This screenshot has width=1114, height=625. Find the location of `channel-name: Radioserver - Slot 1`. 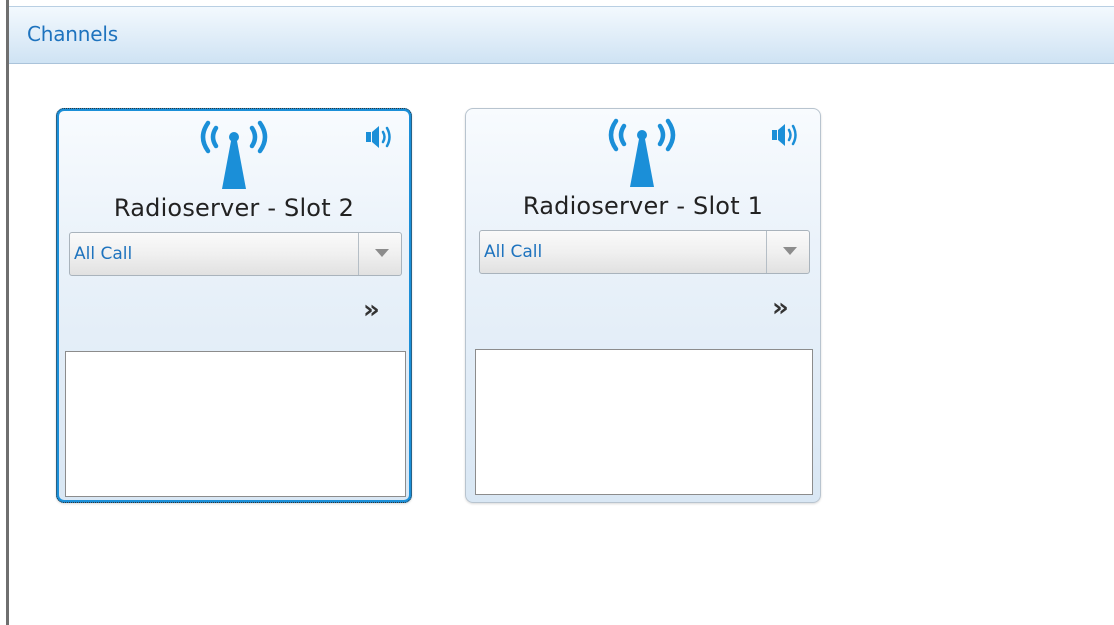

channel-name: Radioserver - Slot 1 is located at coordinates (643, 206).